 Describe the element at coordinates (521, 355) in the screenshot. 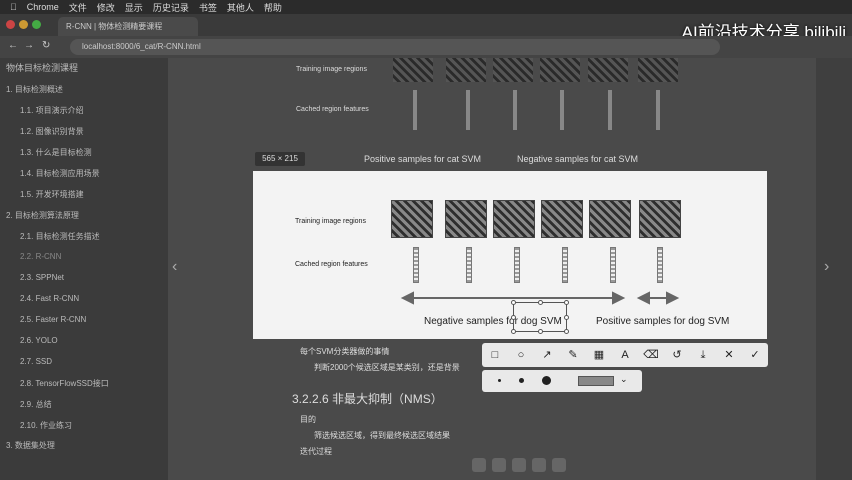

I see `ellipse-tool-icon: ○` at that location.